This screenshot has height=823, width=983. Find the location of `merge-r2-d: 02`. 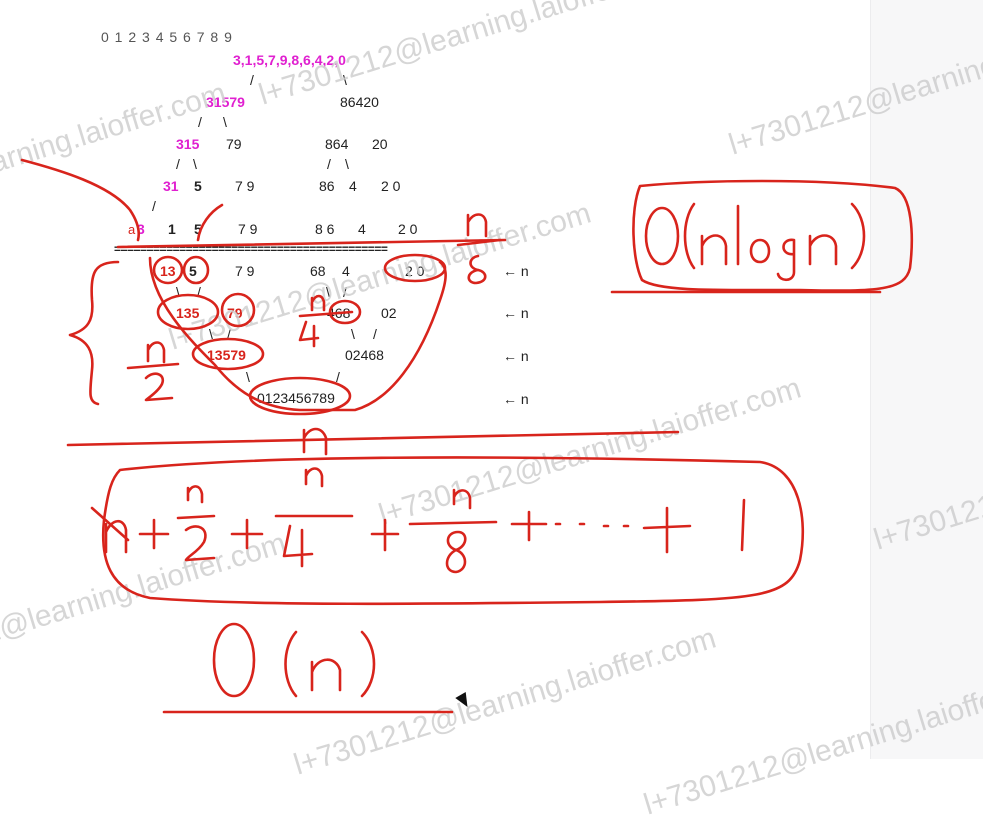

merge-r2-d: 02 is located at coordinates (389, 313).